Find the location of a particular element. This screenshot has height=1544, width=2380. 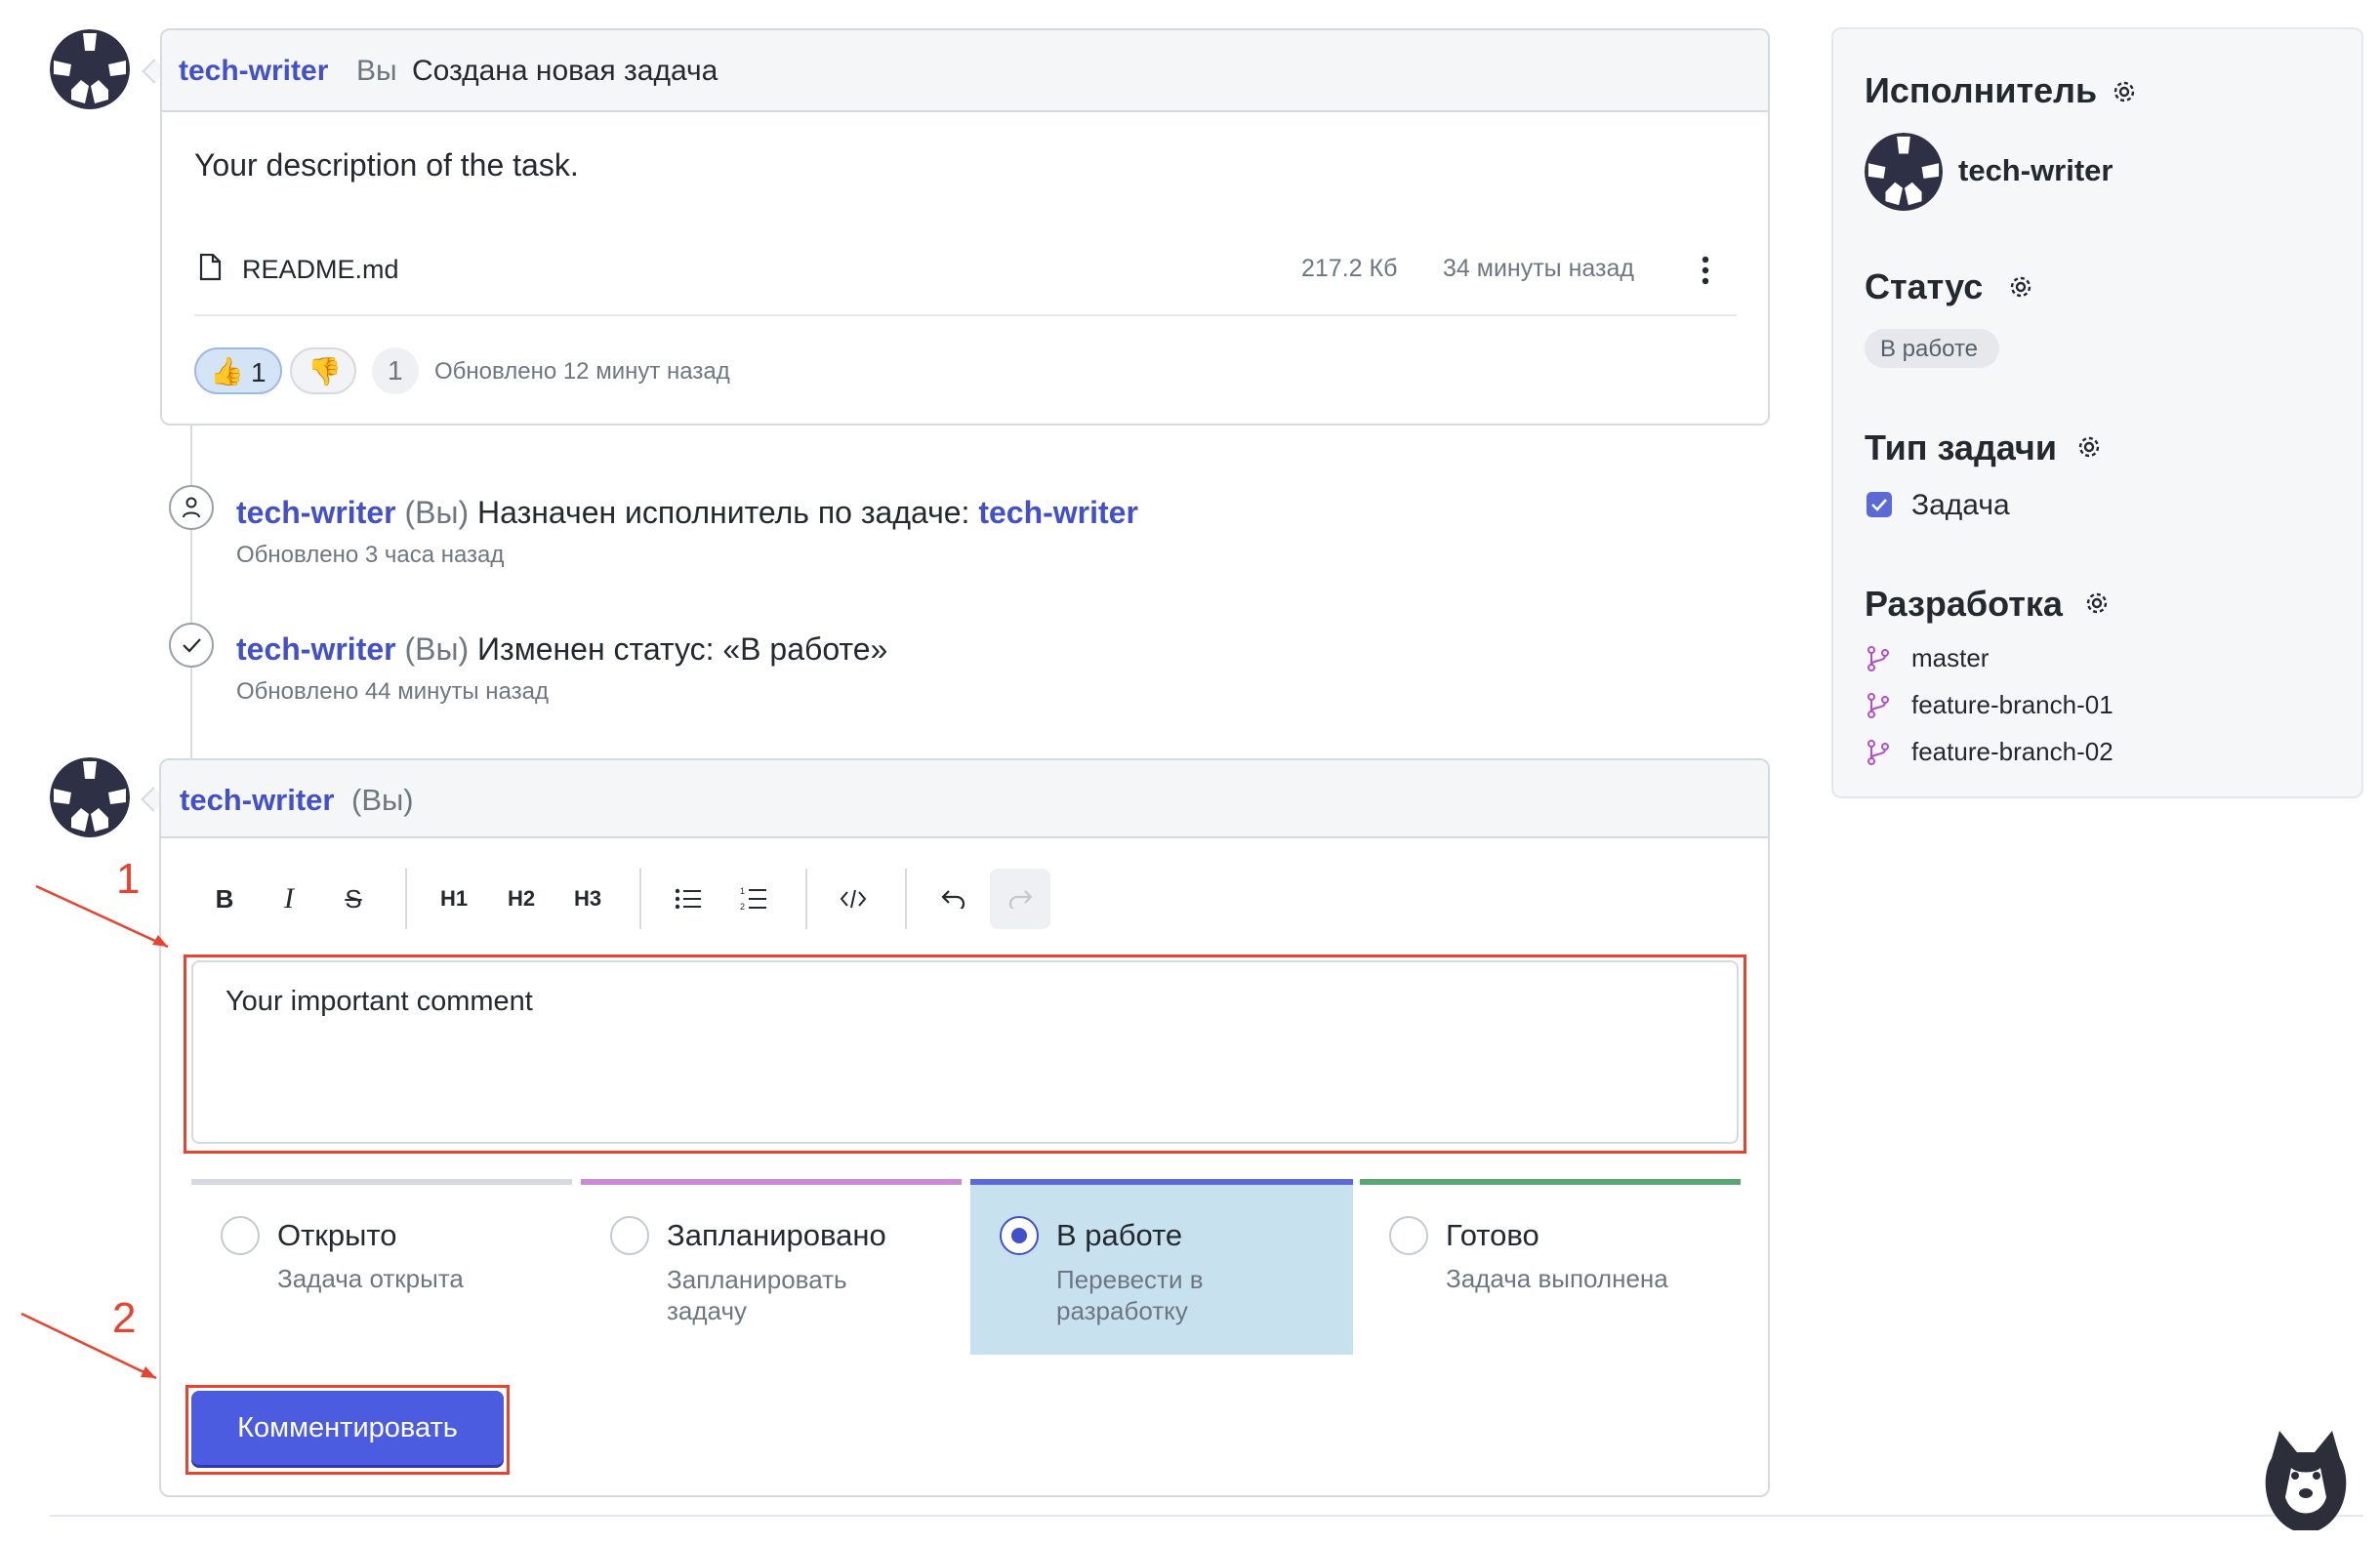

italic-icon: I is located at coordinates (289, 898).